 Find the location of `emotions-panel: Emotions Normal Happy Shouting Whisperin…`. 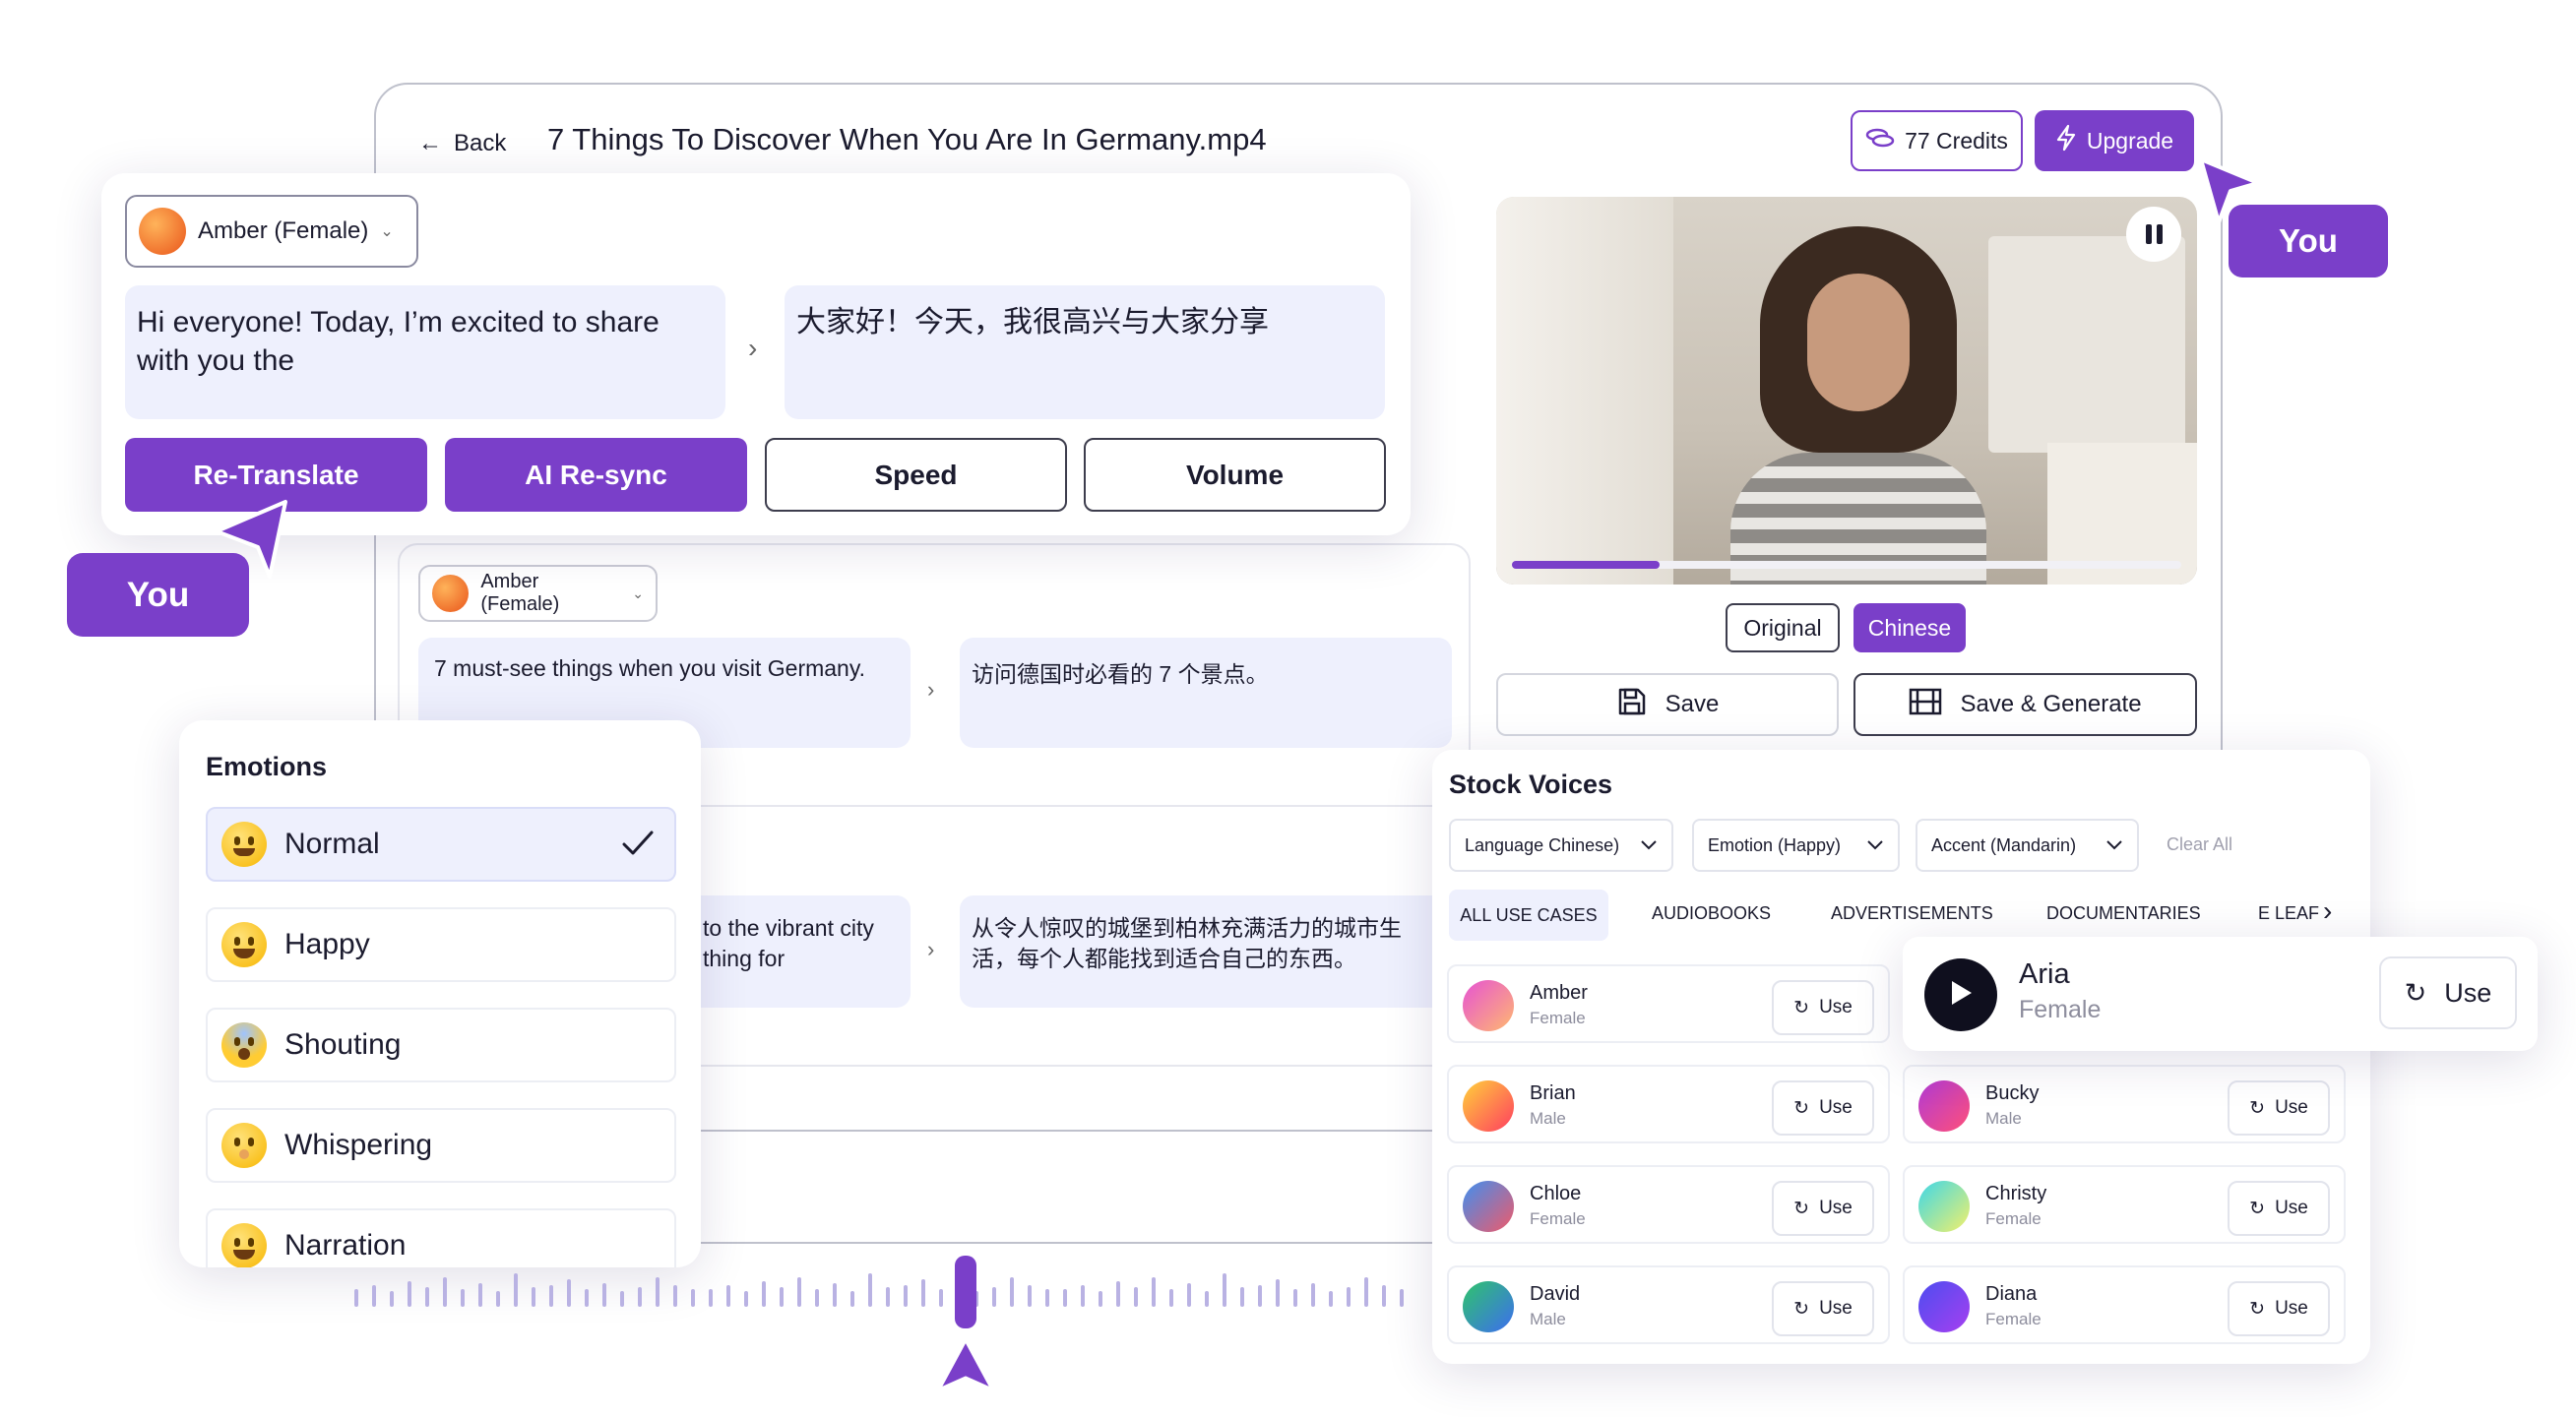

emotions-panel: Emotions Normal Happy Shouting Whisperin… is located at coordinates (440, 993).